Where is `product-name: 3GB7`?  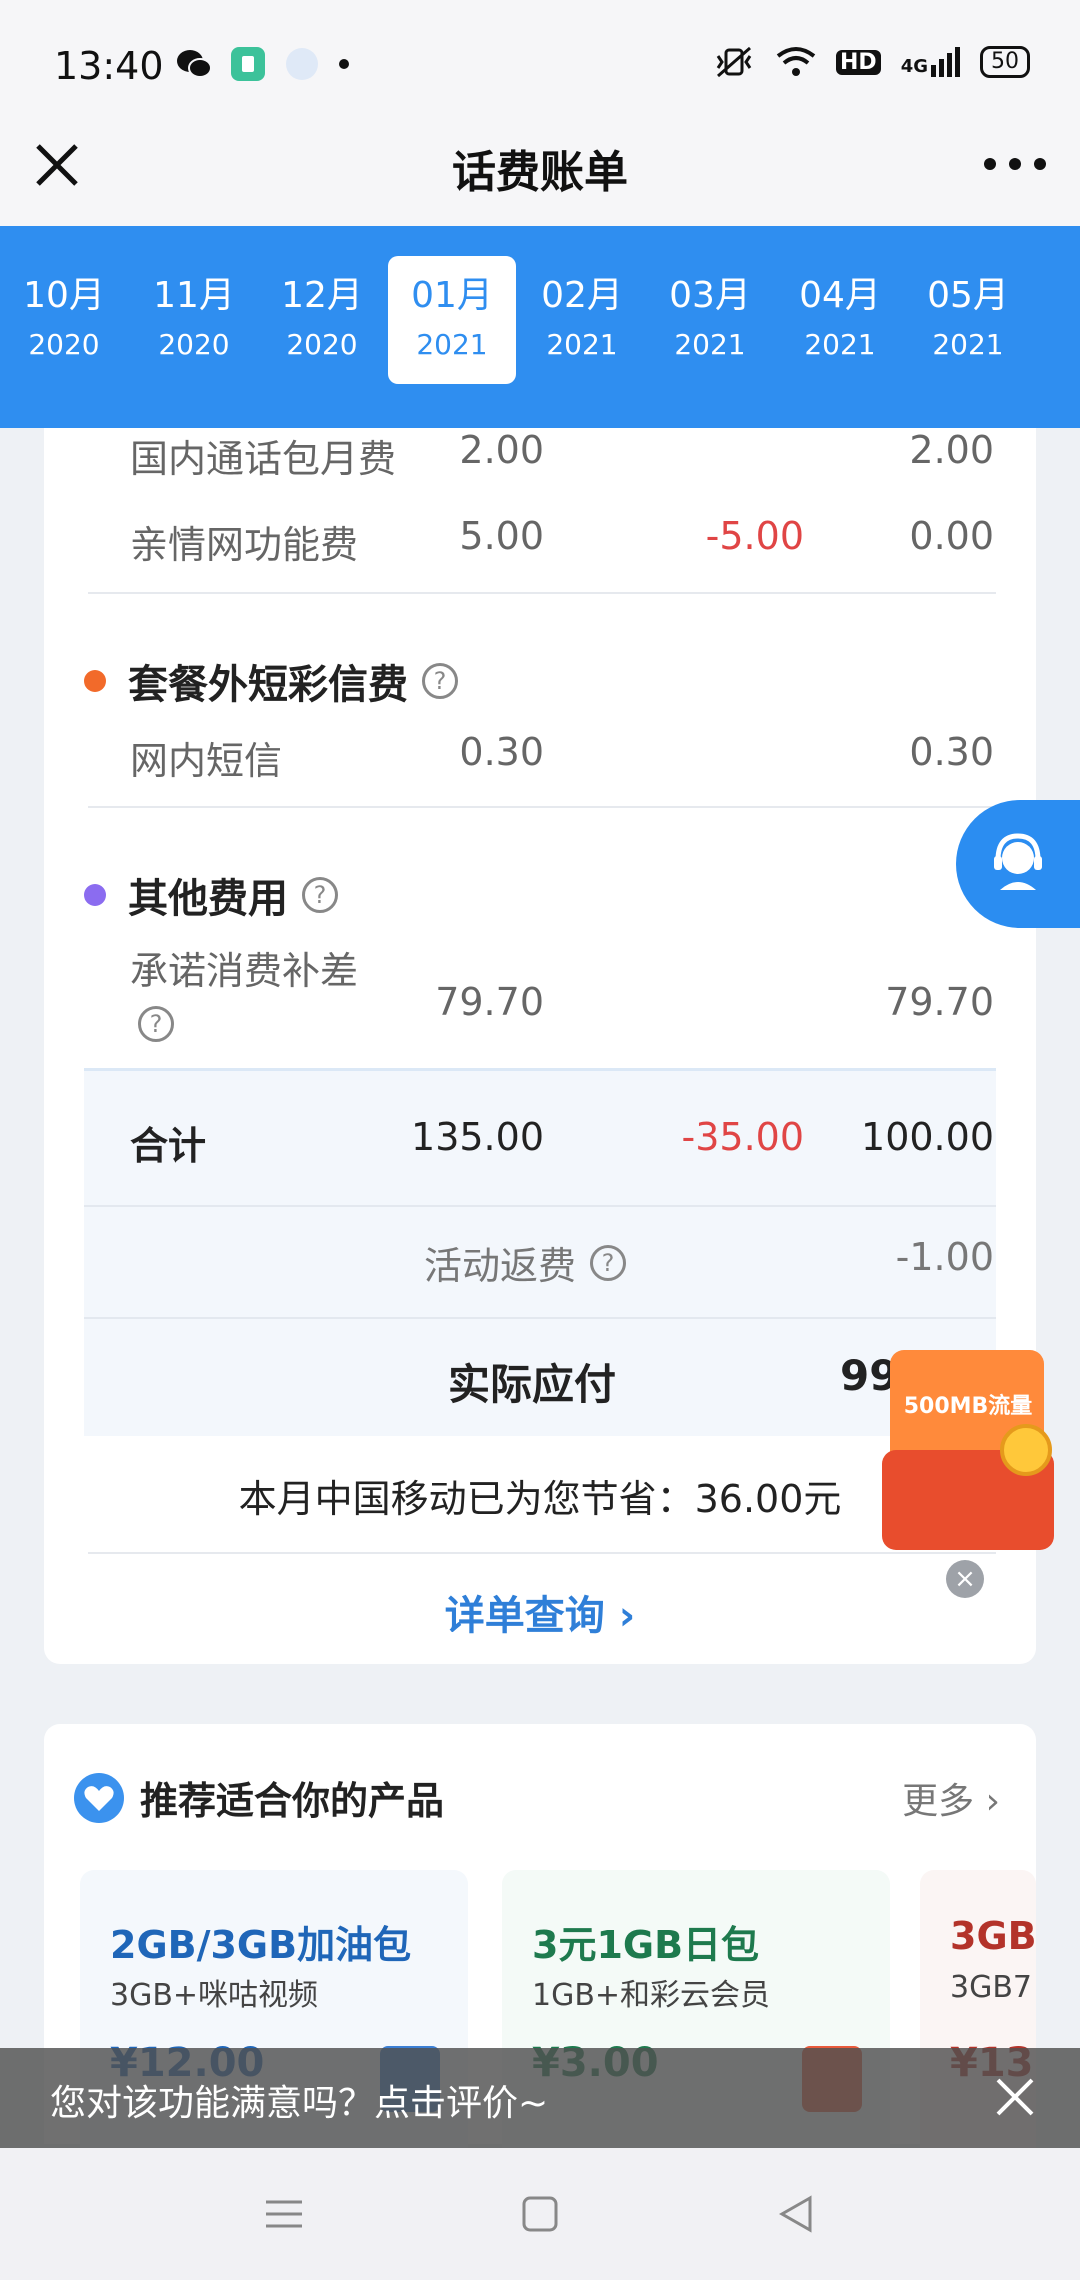
product-name: 3GB7 is located at coordinates (993, 1936).